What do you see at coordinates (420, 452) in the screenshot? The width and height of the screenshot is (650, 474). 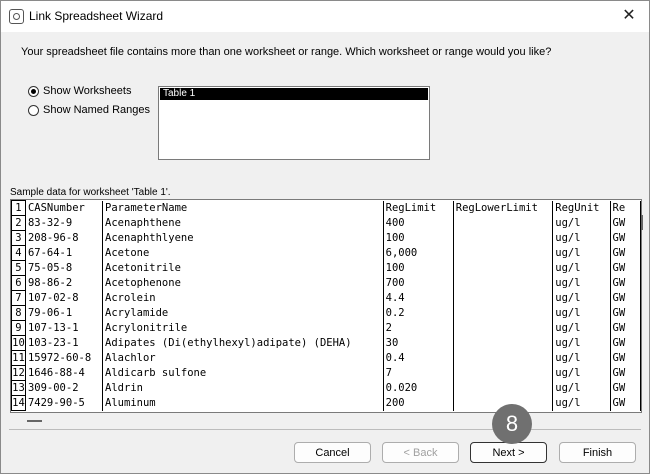 I see `back-button: < Back` at bounding box center [420, 452].